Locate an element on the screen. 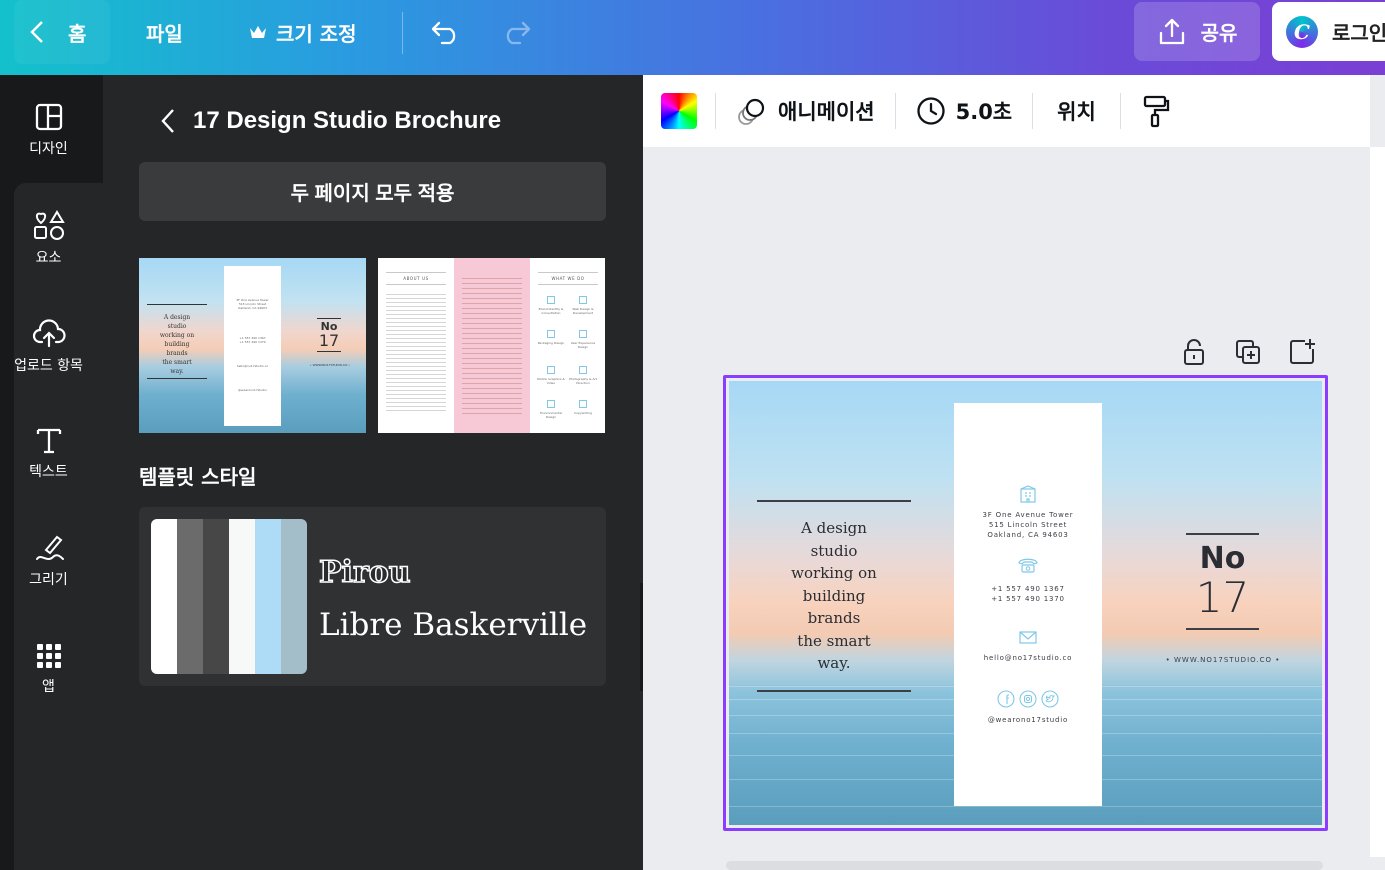 The height and width of the screenshot is (870, 1385). thumb1-website: • WWW.NO17STUDIO.CO • is located at coordinates (330, 365).